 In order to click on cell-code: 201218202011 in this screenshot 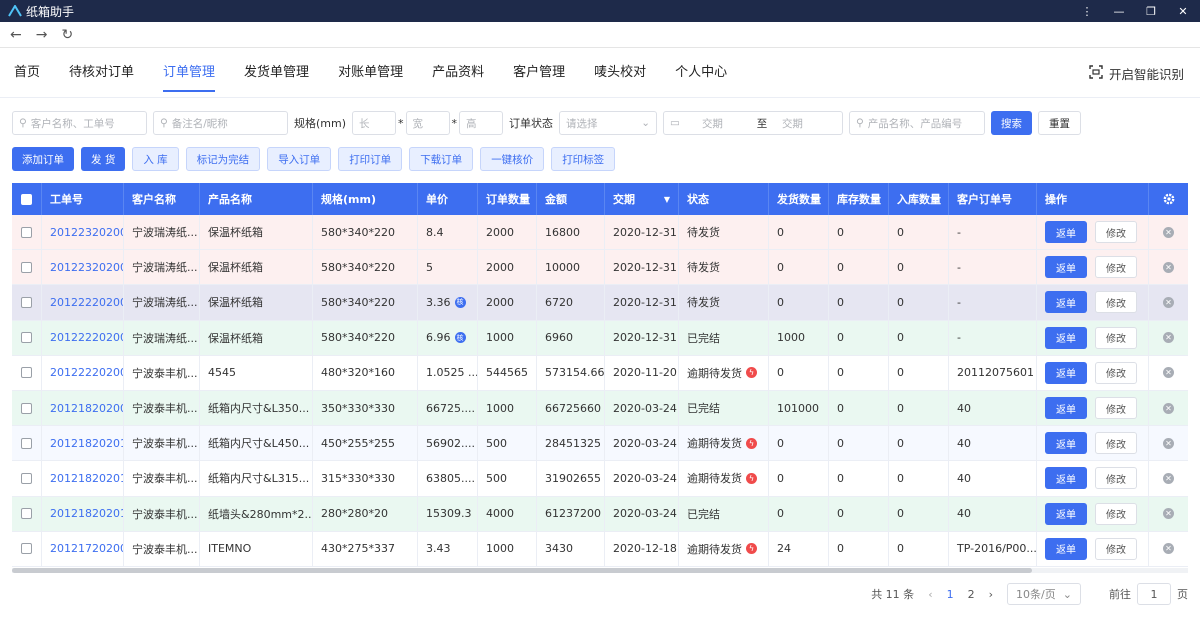, I will do `click(83, 478)`.